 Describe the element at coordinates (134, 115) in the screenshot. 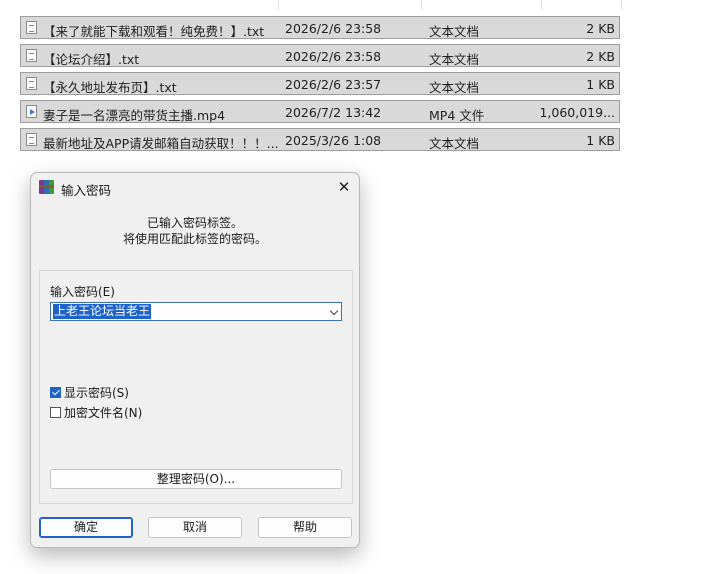

I see `file-name: 妻子是一名漂亮的带货主播.mp4` at that location.